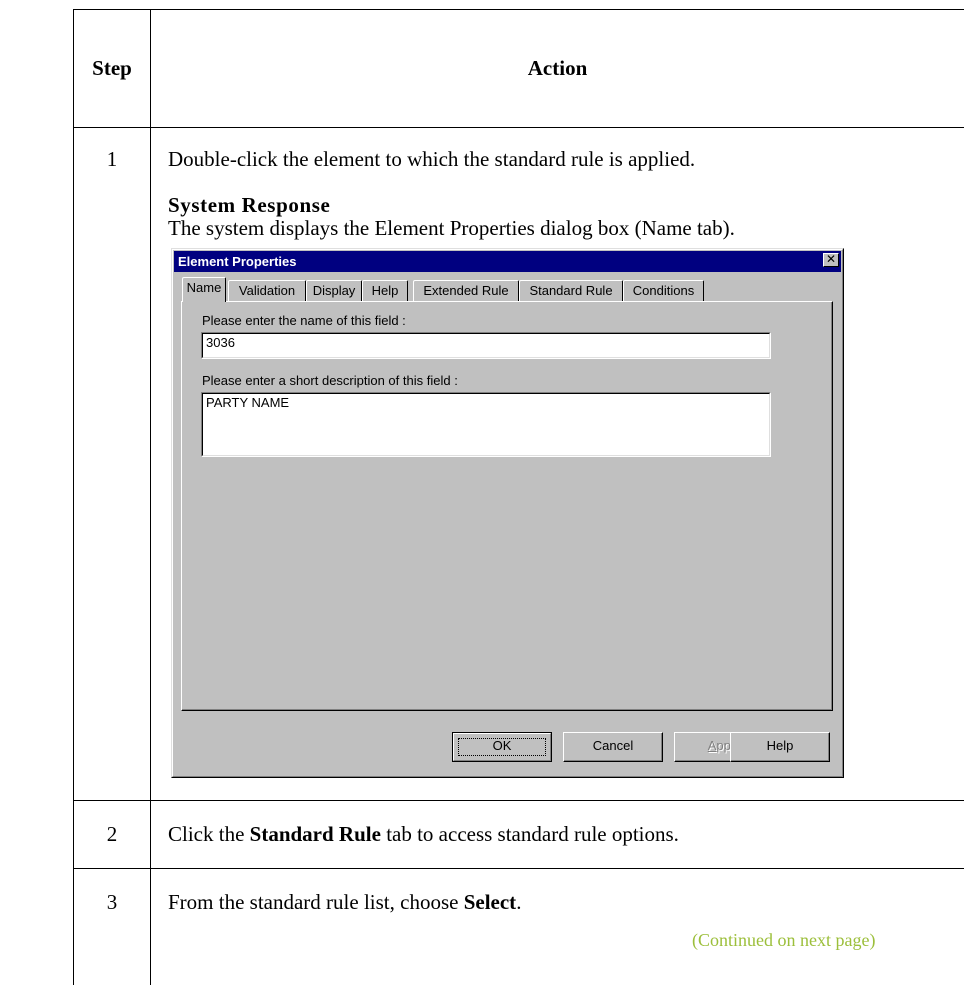  What do you see at coordinates (112, 68) in the screenshot?
I see `header-step: Step` at bounding box center [112, 68].